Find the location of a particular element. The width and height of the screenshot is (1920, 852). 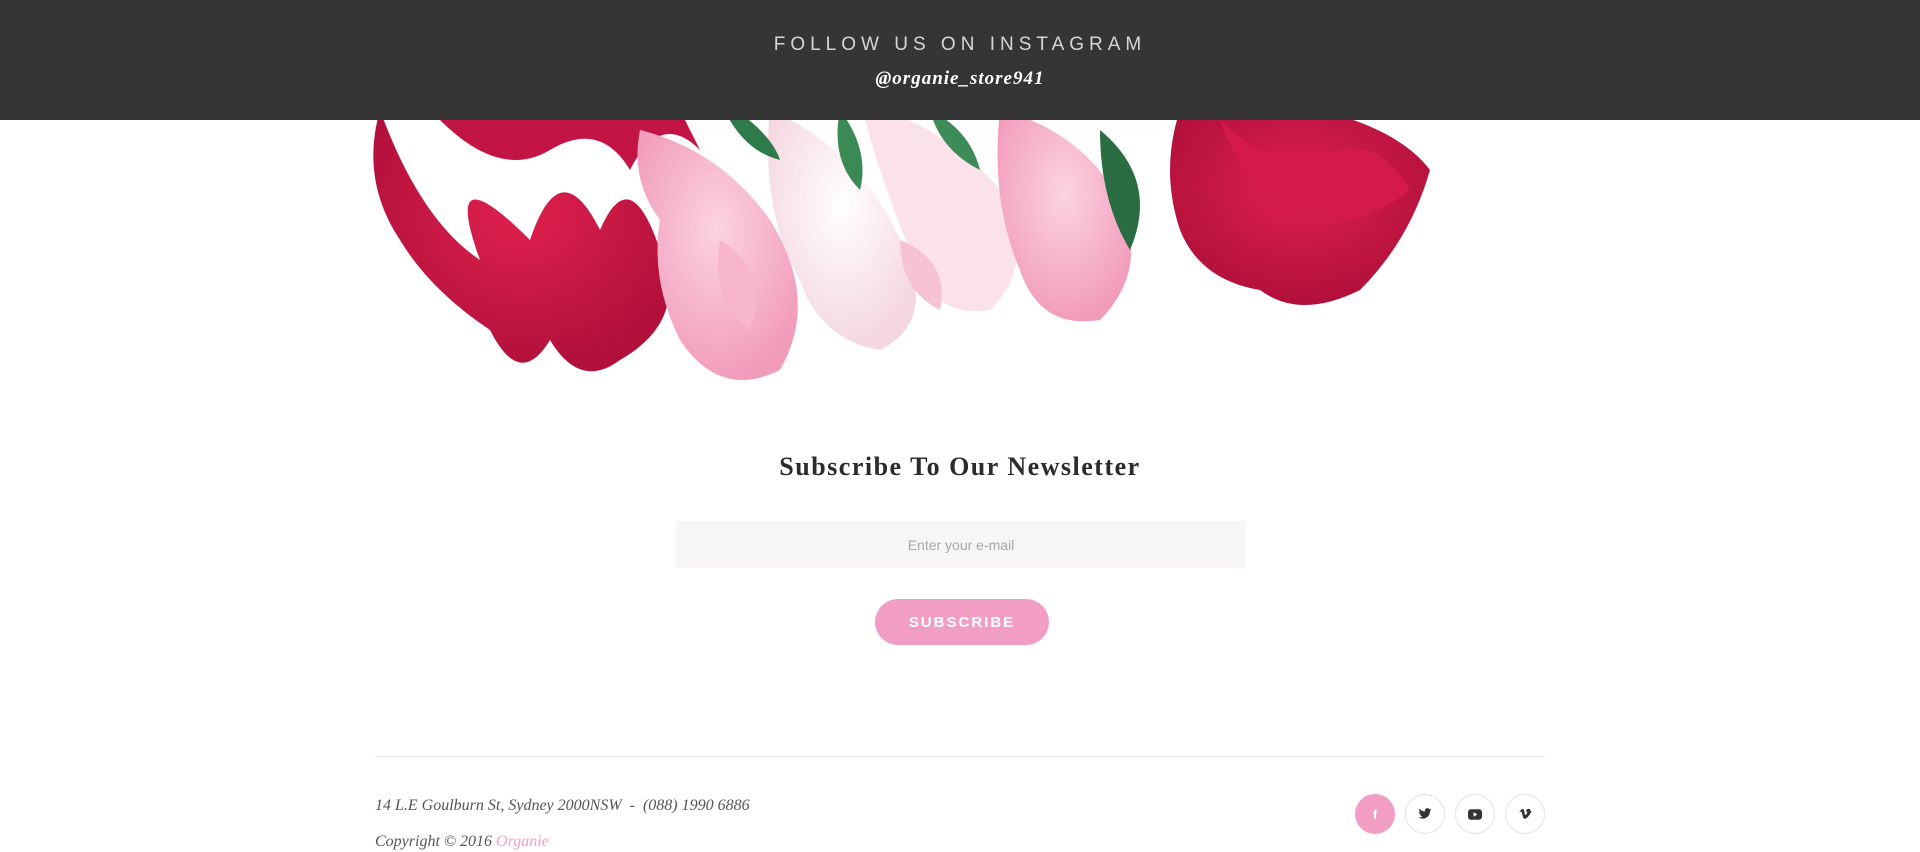

instagram-handle-link: @organie_store941 is located at coordinates (960, 79).